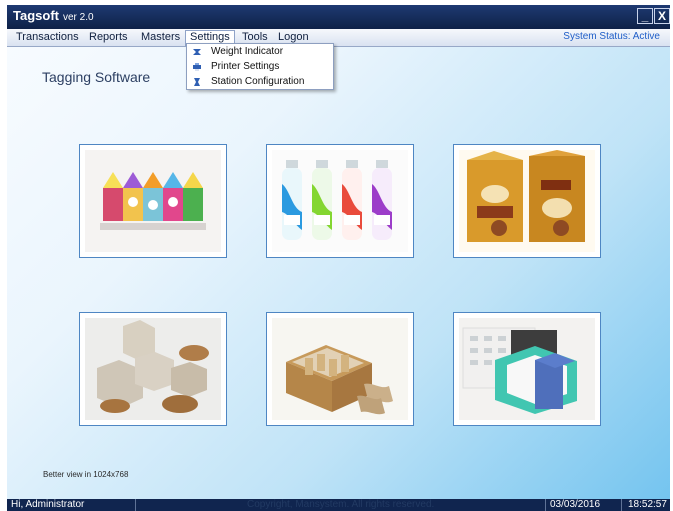  I want to click on colorful-packaging-graphic, so click(153, 201).